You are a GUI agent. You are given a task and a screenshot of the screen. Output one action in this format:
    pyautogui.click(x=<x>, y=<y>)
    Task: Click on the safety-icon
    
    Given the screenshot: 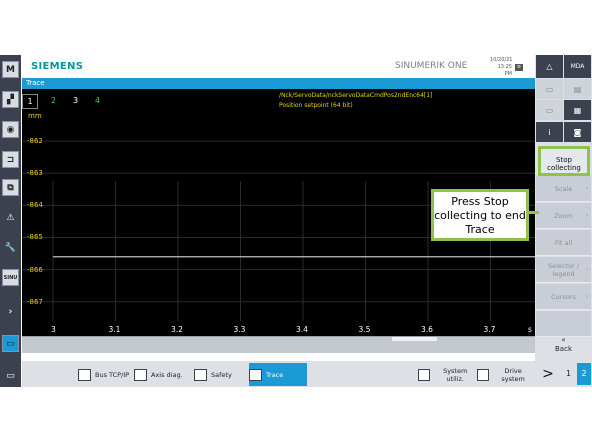 What is the action you would take?
    pyautogui.click(x=200, y=374)
    